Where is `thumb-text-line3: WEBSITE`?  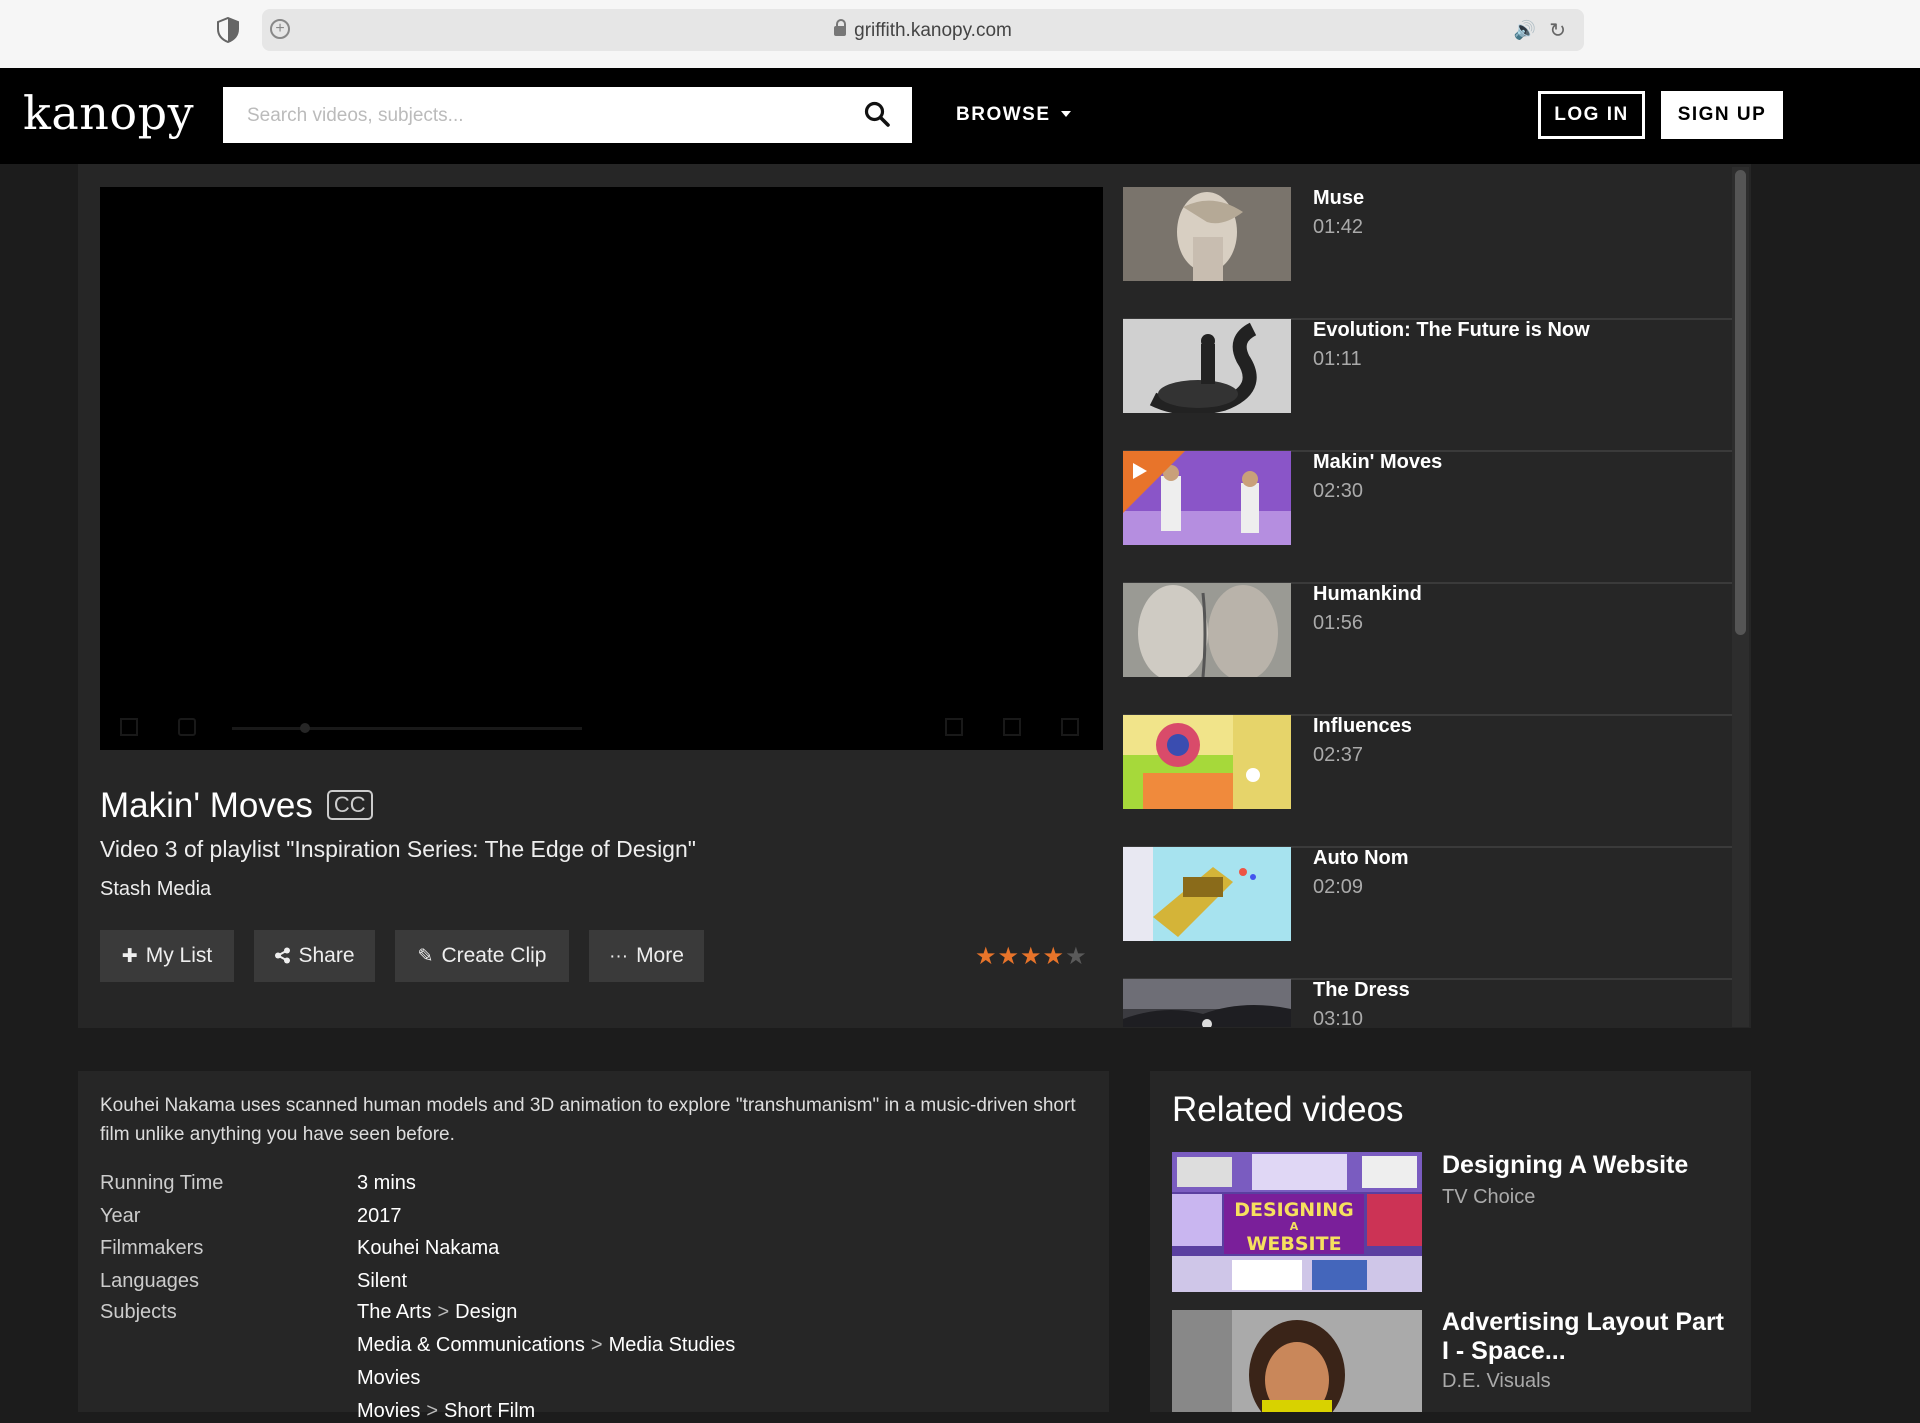
thumb-text-line3: WEBSITE is located at coordinates (1293, 1244).